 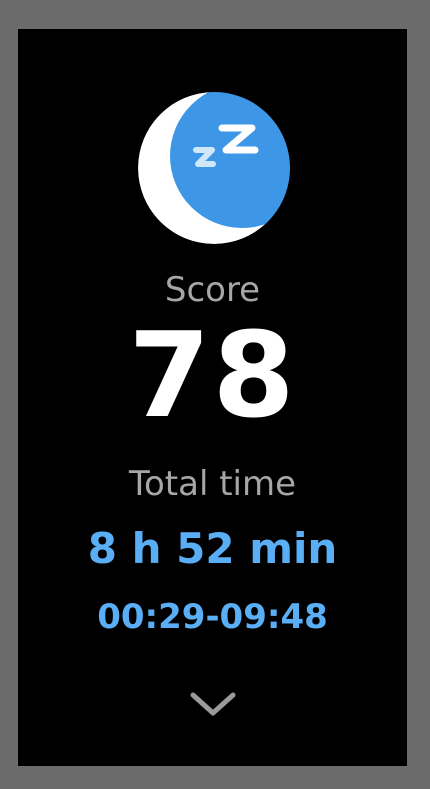 I want to click on chevron-down-icon, so click(x=213, y=705).